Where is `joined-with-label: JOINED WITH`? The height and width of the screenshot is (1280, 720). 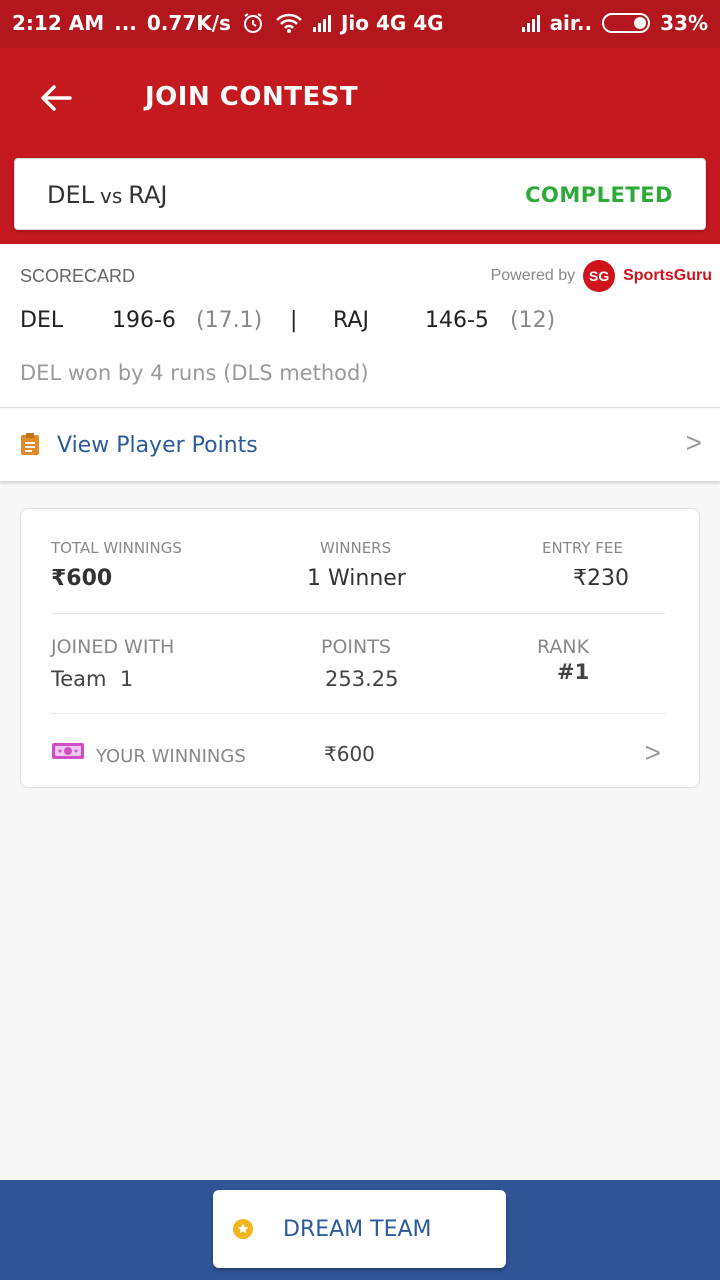
joined-with-label: JOINED WITH is located at coordinates (113, 647).